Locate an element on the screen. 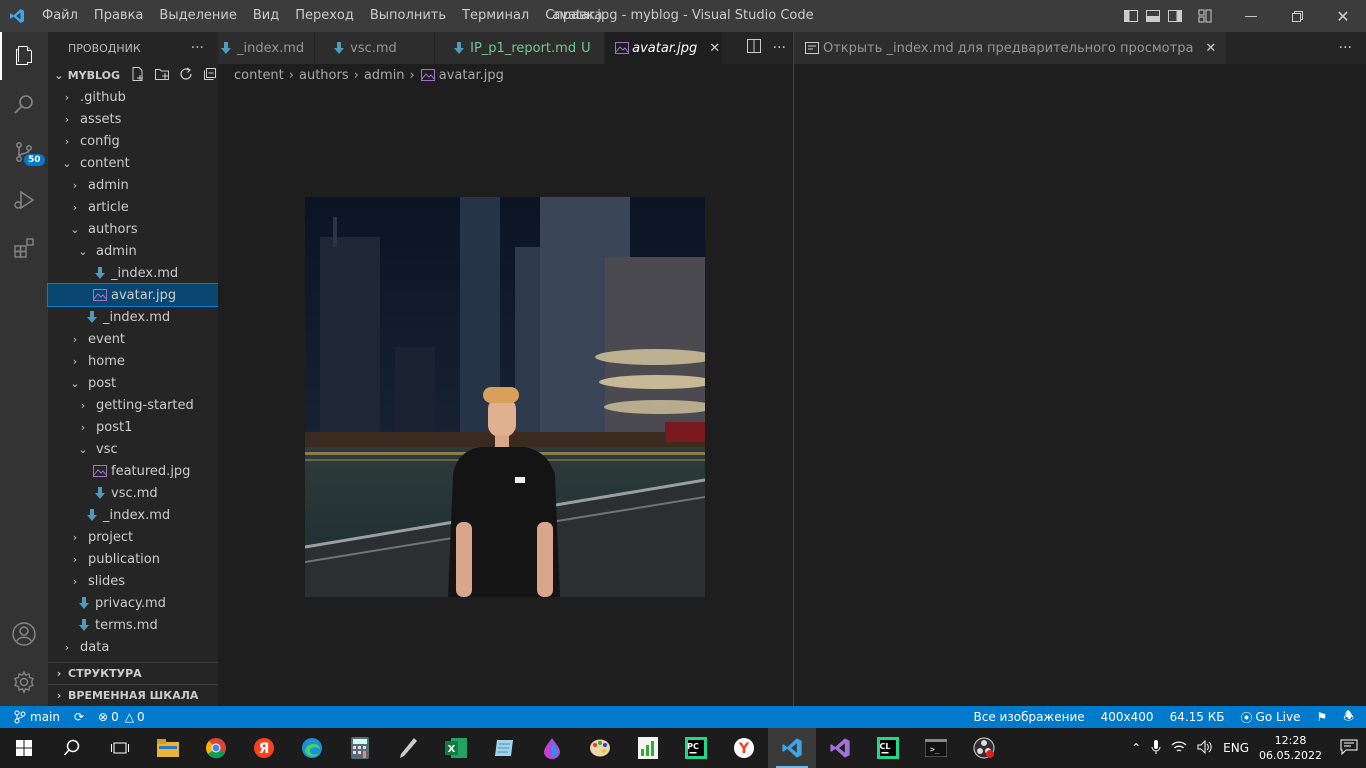 The width and height of the screenshot is (1366, 768). close-window-button: ✕ is located at coordinates (1343, 16).